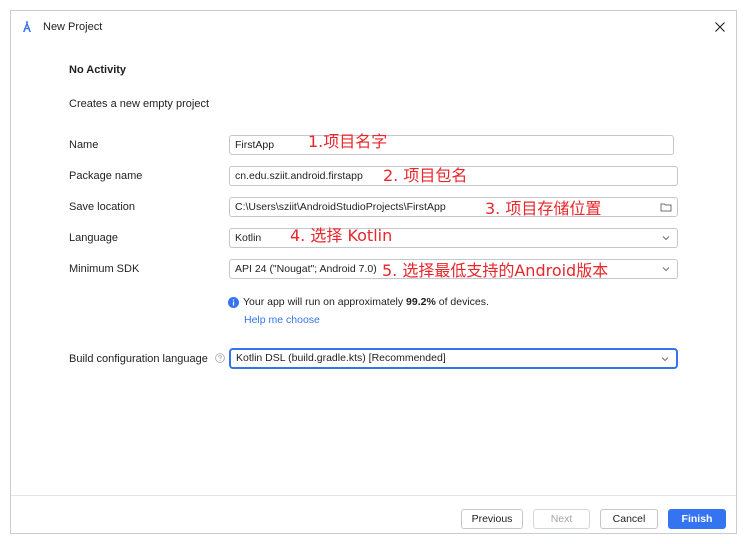 This screenshot has width=747, height=544. Describe the element at coordinates (341, 235) in the screenshot. I see `annotation-language: 4. 选择 Kotlin` at that location.